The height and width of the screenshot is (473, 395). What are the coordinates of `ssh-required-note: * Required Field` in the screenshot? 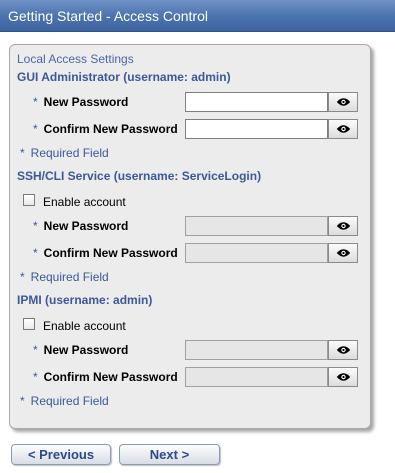 It's located at (64, 277).